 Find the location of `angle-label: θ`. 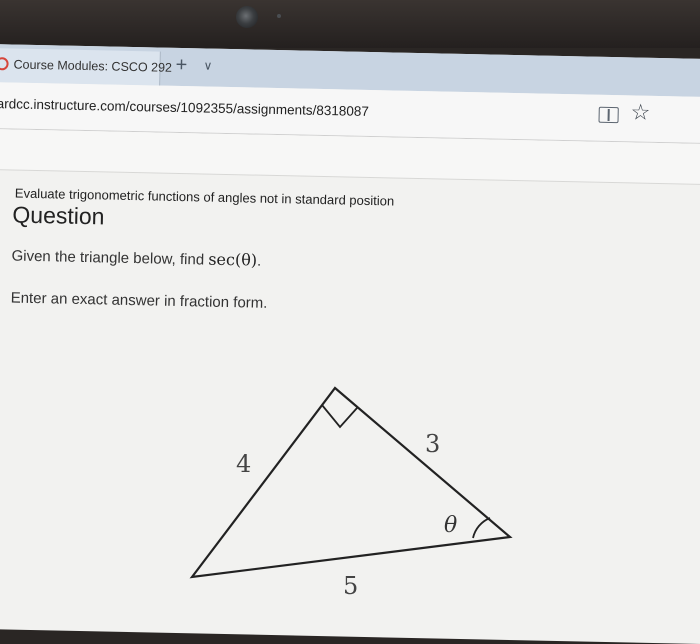

angle-label: θ is located at coordinates (450, 525).